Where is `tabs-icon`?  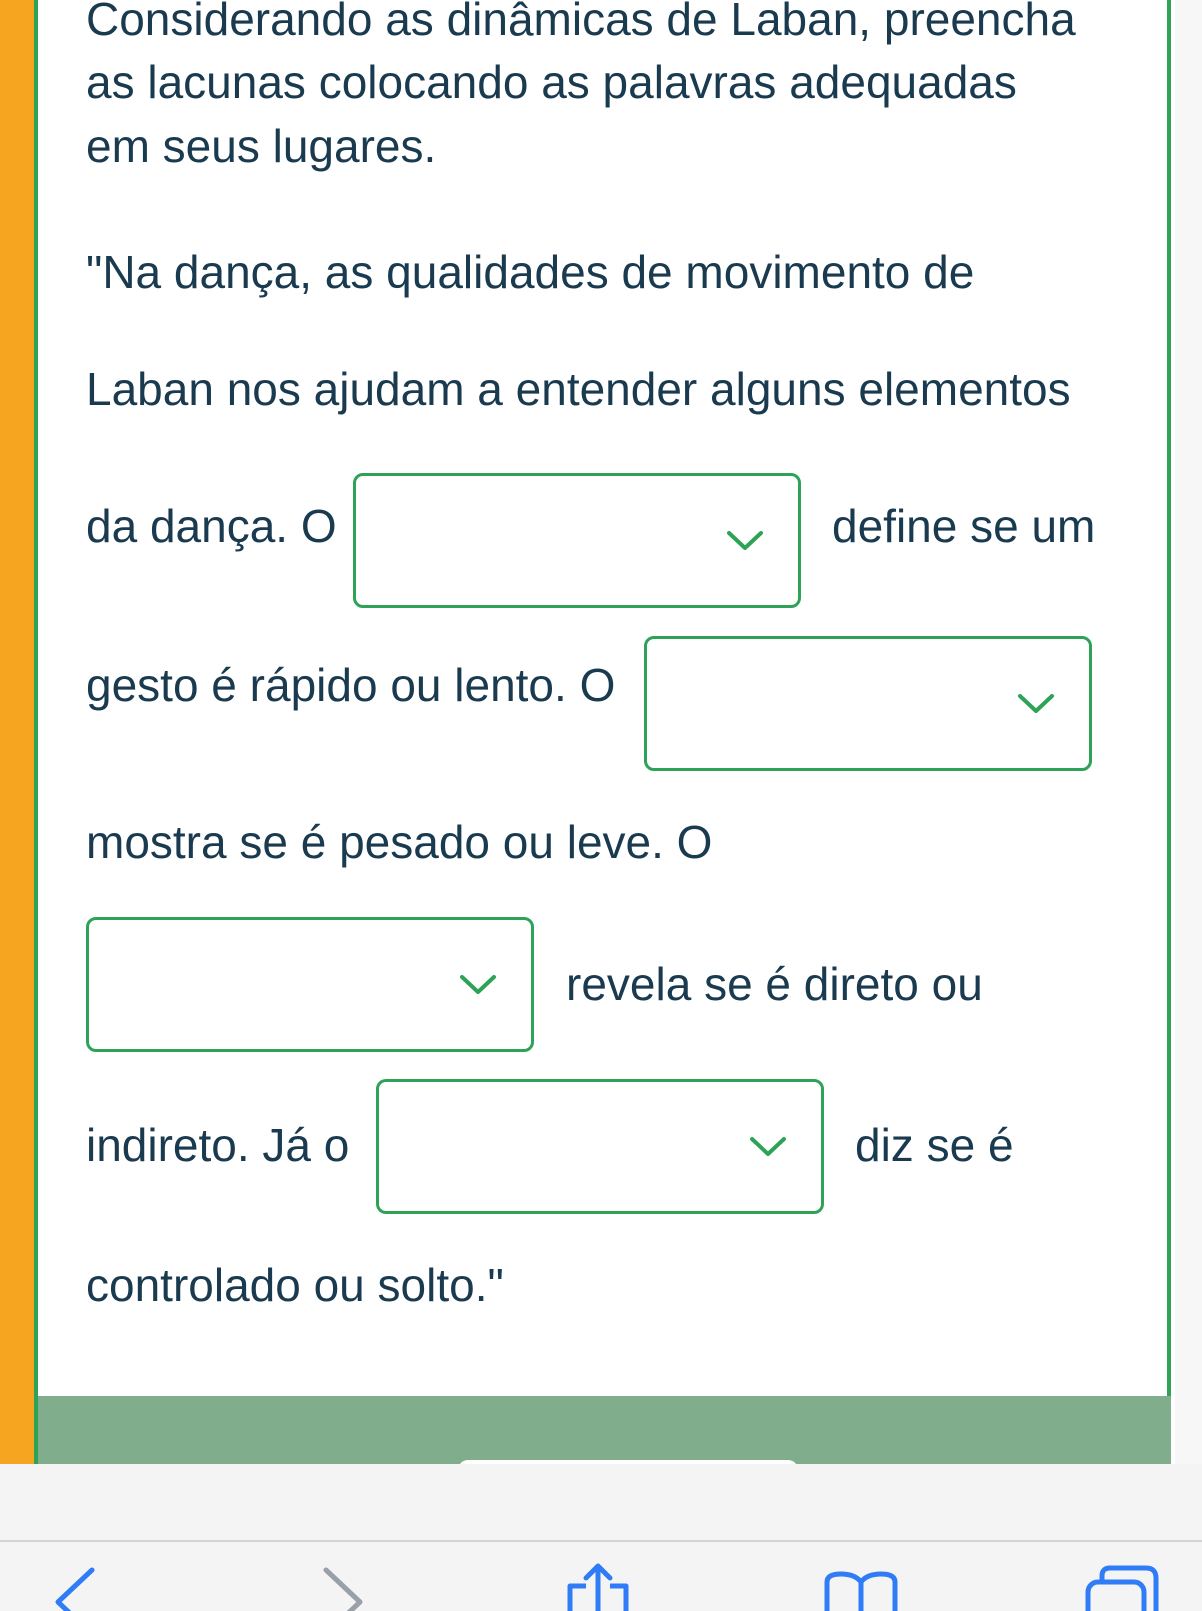 tabs-icon is located at coordinates (1122, 1588).